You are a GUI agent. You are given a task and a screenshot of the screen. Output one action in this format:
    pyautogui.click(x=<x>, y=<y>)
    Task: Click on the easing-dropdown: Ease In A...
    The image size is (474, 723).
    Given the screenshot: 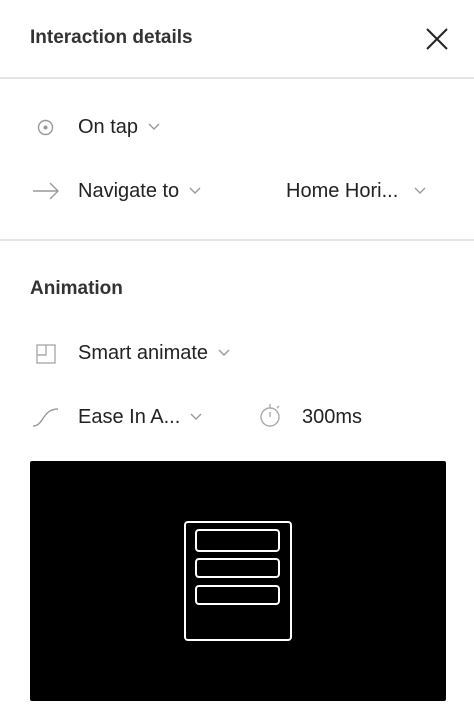 What is the action you would take?
    pyautogui.click(x=140, y=417)
    